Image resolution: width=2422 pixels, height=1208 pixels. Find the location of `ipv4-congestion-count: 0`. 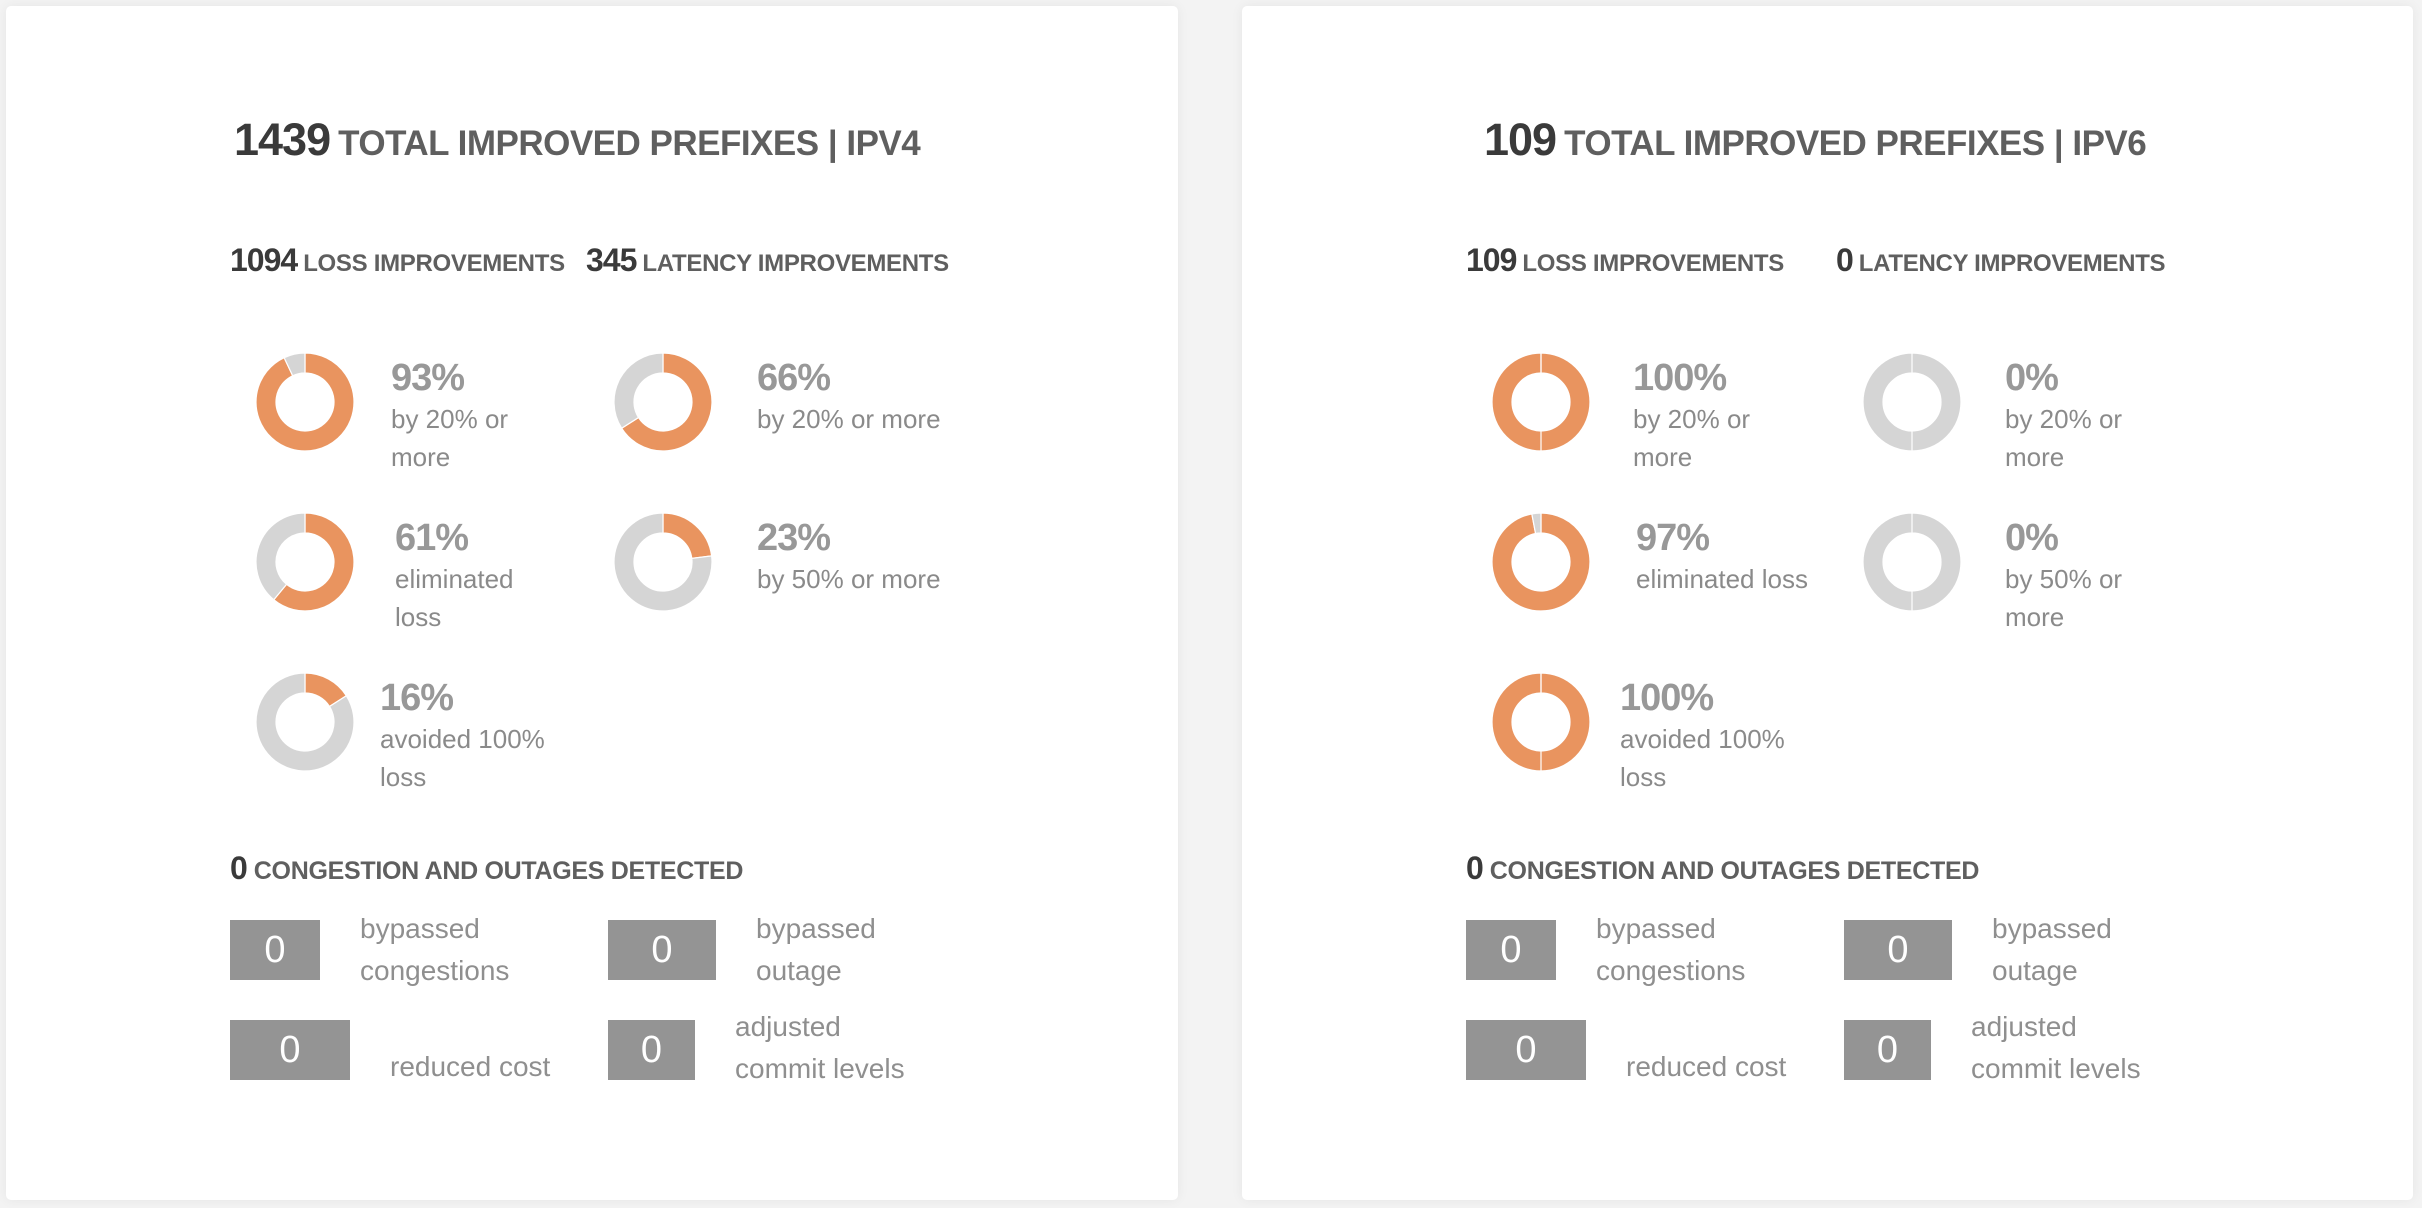

ipv4-congestion-count: 0 is located at coordinates (239, 868).